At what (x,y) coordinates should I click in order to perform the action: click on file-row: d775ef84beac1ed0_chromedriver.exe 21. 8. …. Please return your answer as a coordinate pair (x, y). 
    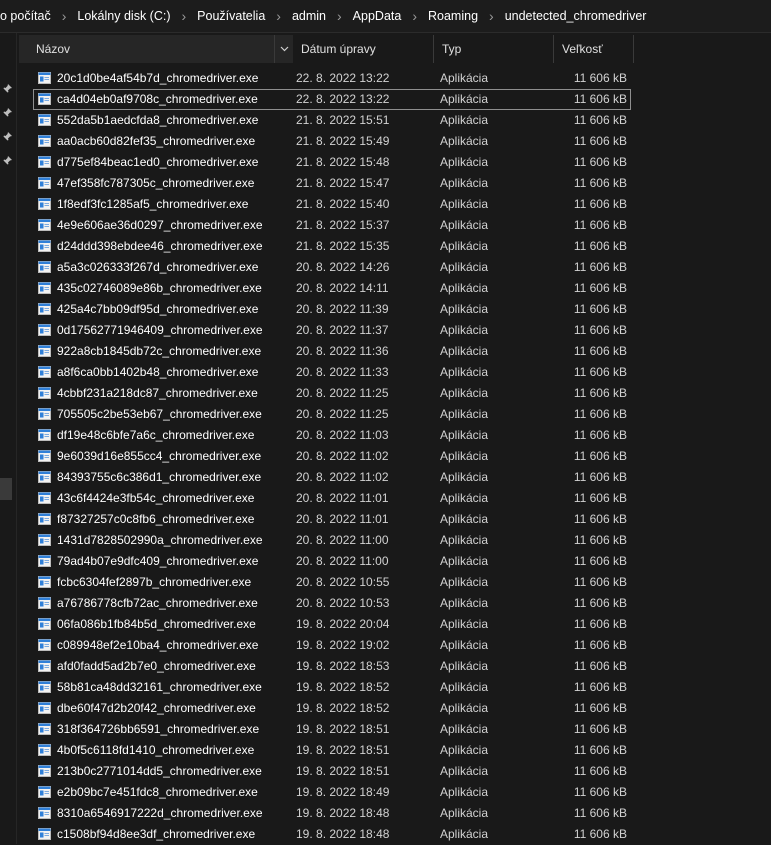
    Looking at the image, I should click on (402, 162).